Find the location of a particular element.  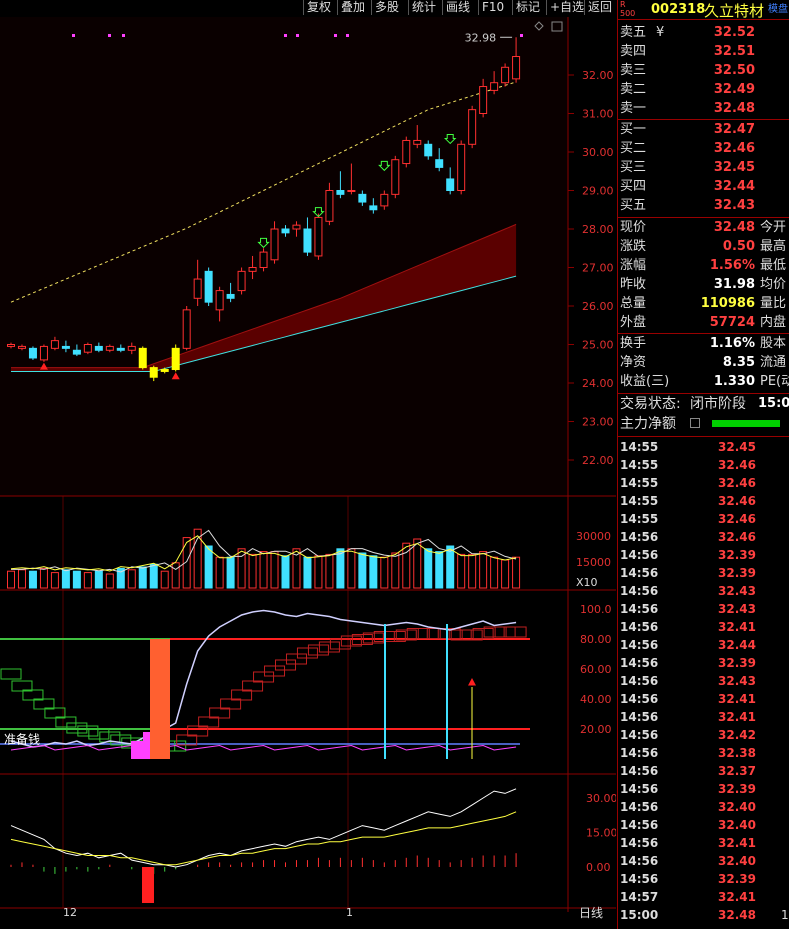

main-flow-row: 主力净额 is located at coordinates (704, 424).